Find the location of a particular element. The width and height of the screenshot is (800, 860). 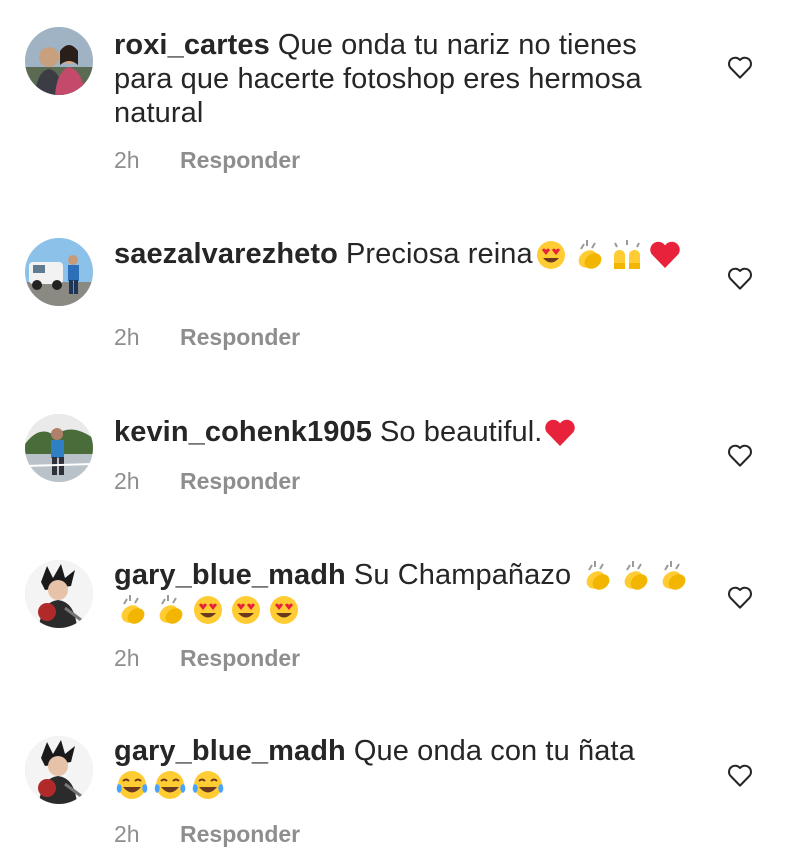

username: saezalvarezheto is located at coordinates (226, 254).